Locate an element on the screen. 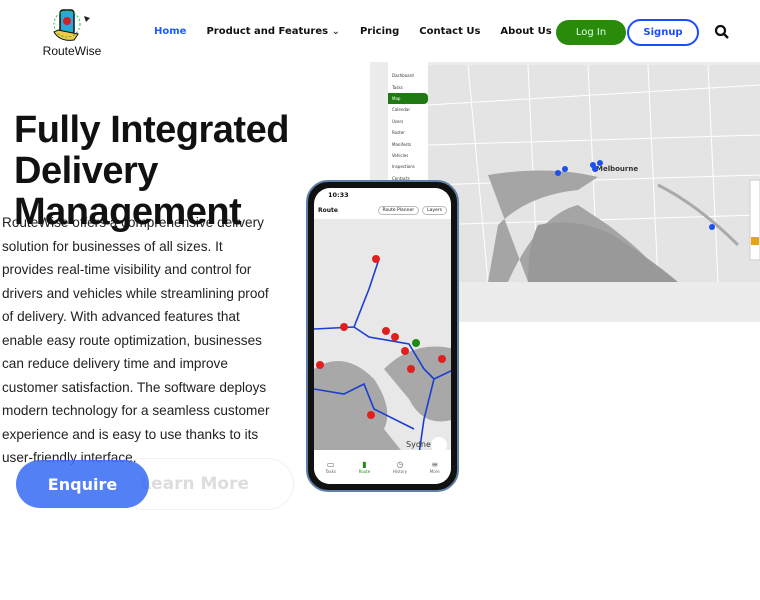  status-time: 10:33 is located at coordinates (338, 195).